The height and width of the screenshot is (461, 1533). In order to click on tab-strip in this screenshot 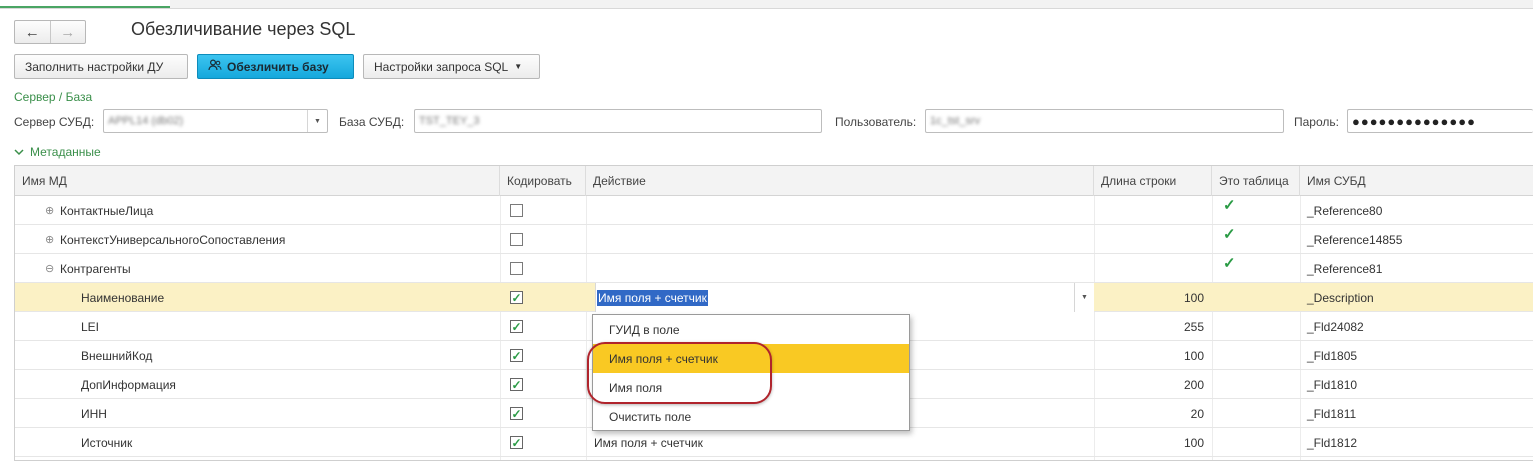, I will do `click(766, 4)`.